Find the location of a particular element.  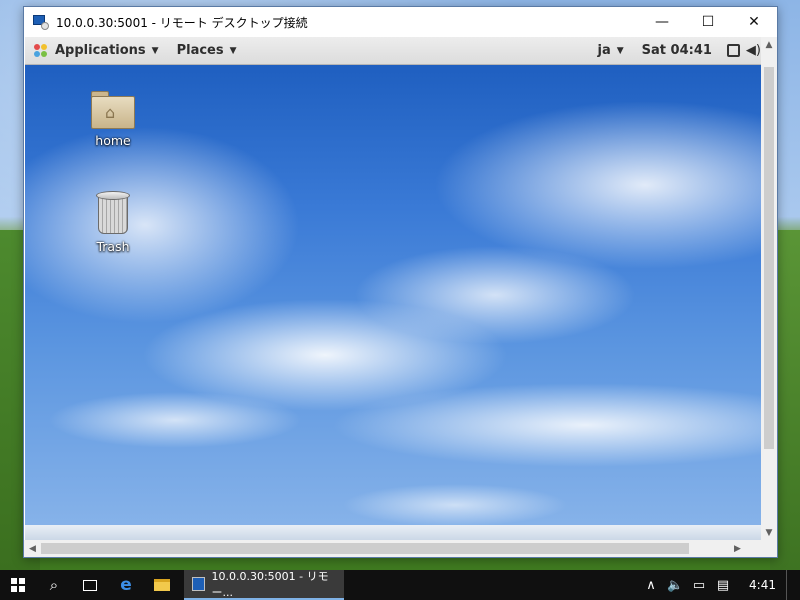

search-button: ⌕ is located at coordinates (54, 585).